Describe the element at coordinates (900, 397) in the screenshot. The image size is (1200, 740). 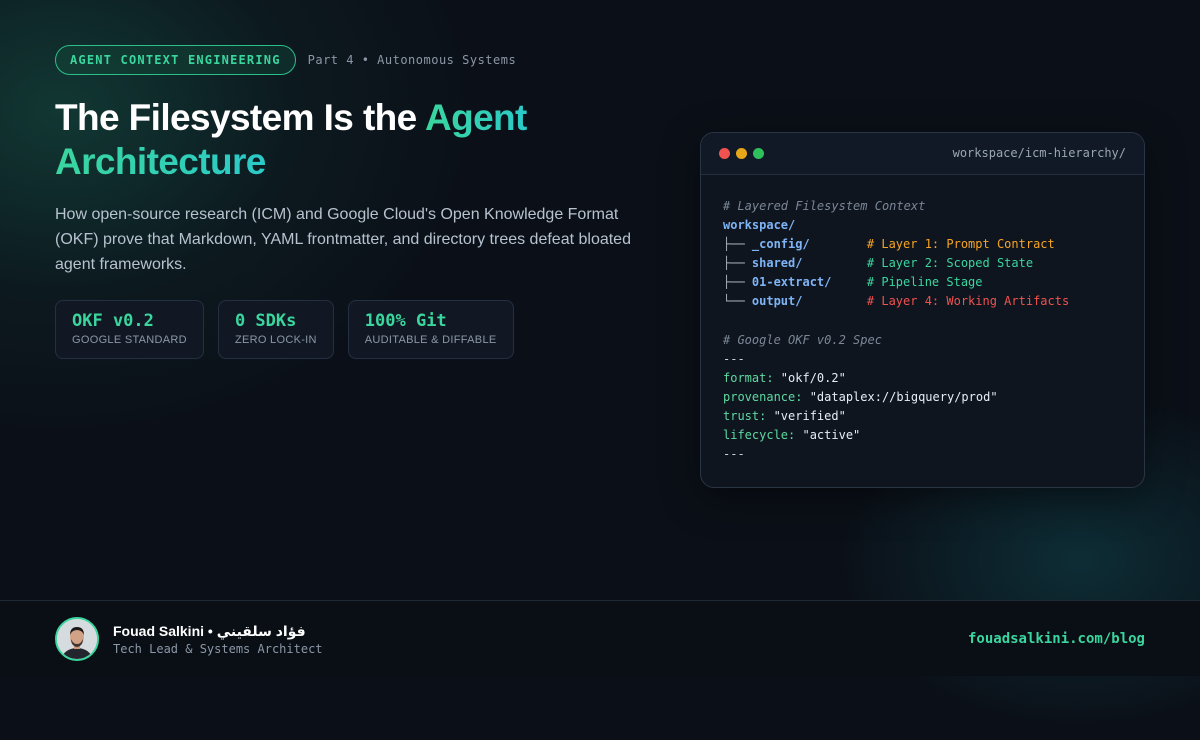
I see `yaml-value: "dataplex://bigquery/prod"` at that location.